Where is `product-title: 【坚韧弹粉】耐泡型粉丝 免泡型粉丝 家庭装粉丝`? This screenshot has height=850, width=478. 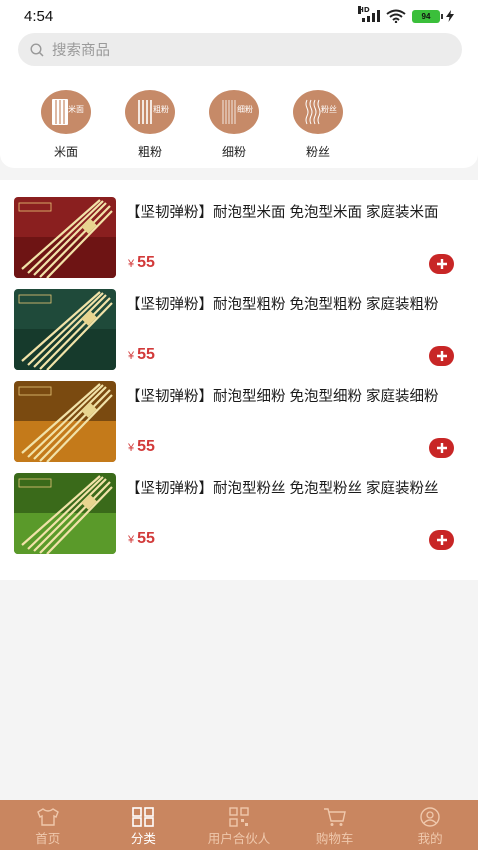
product-title: 【坚韧弹粉】耐泡型粉丝 免泡型粉丝 家庭装粉丝 is located at coordinates (296, 489).